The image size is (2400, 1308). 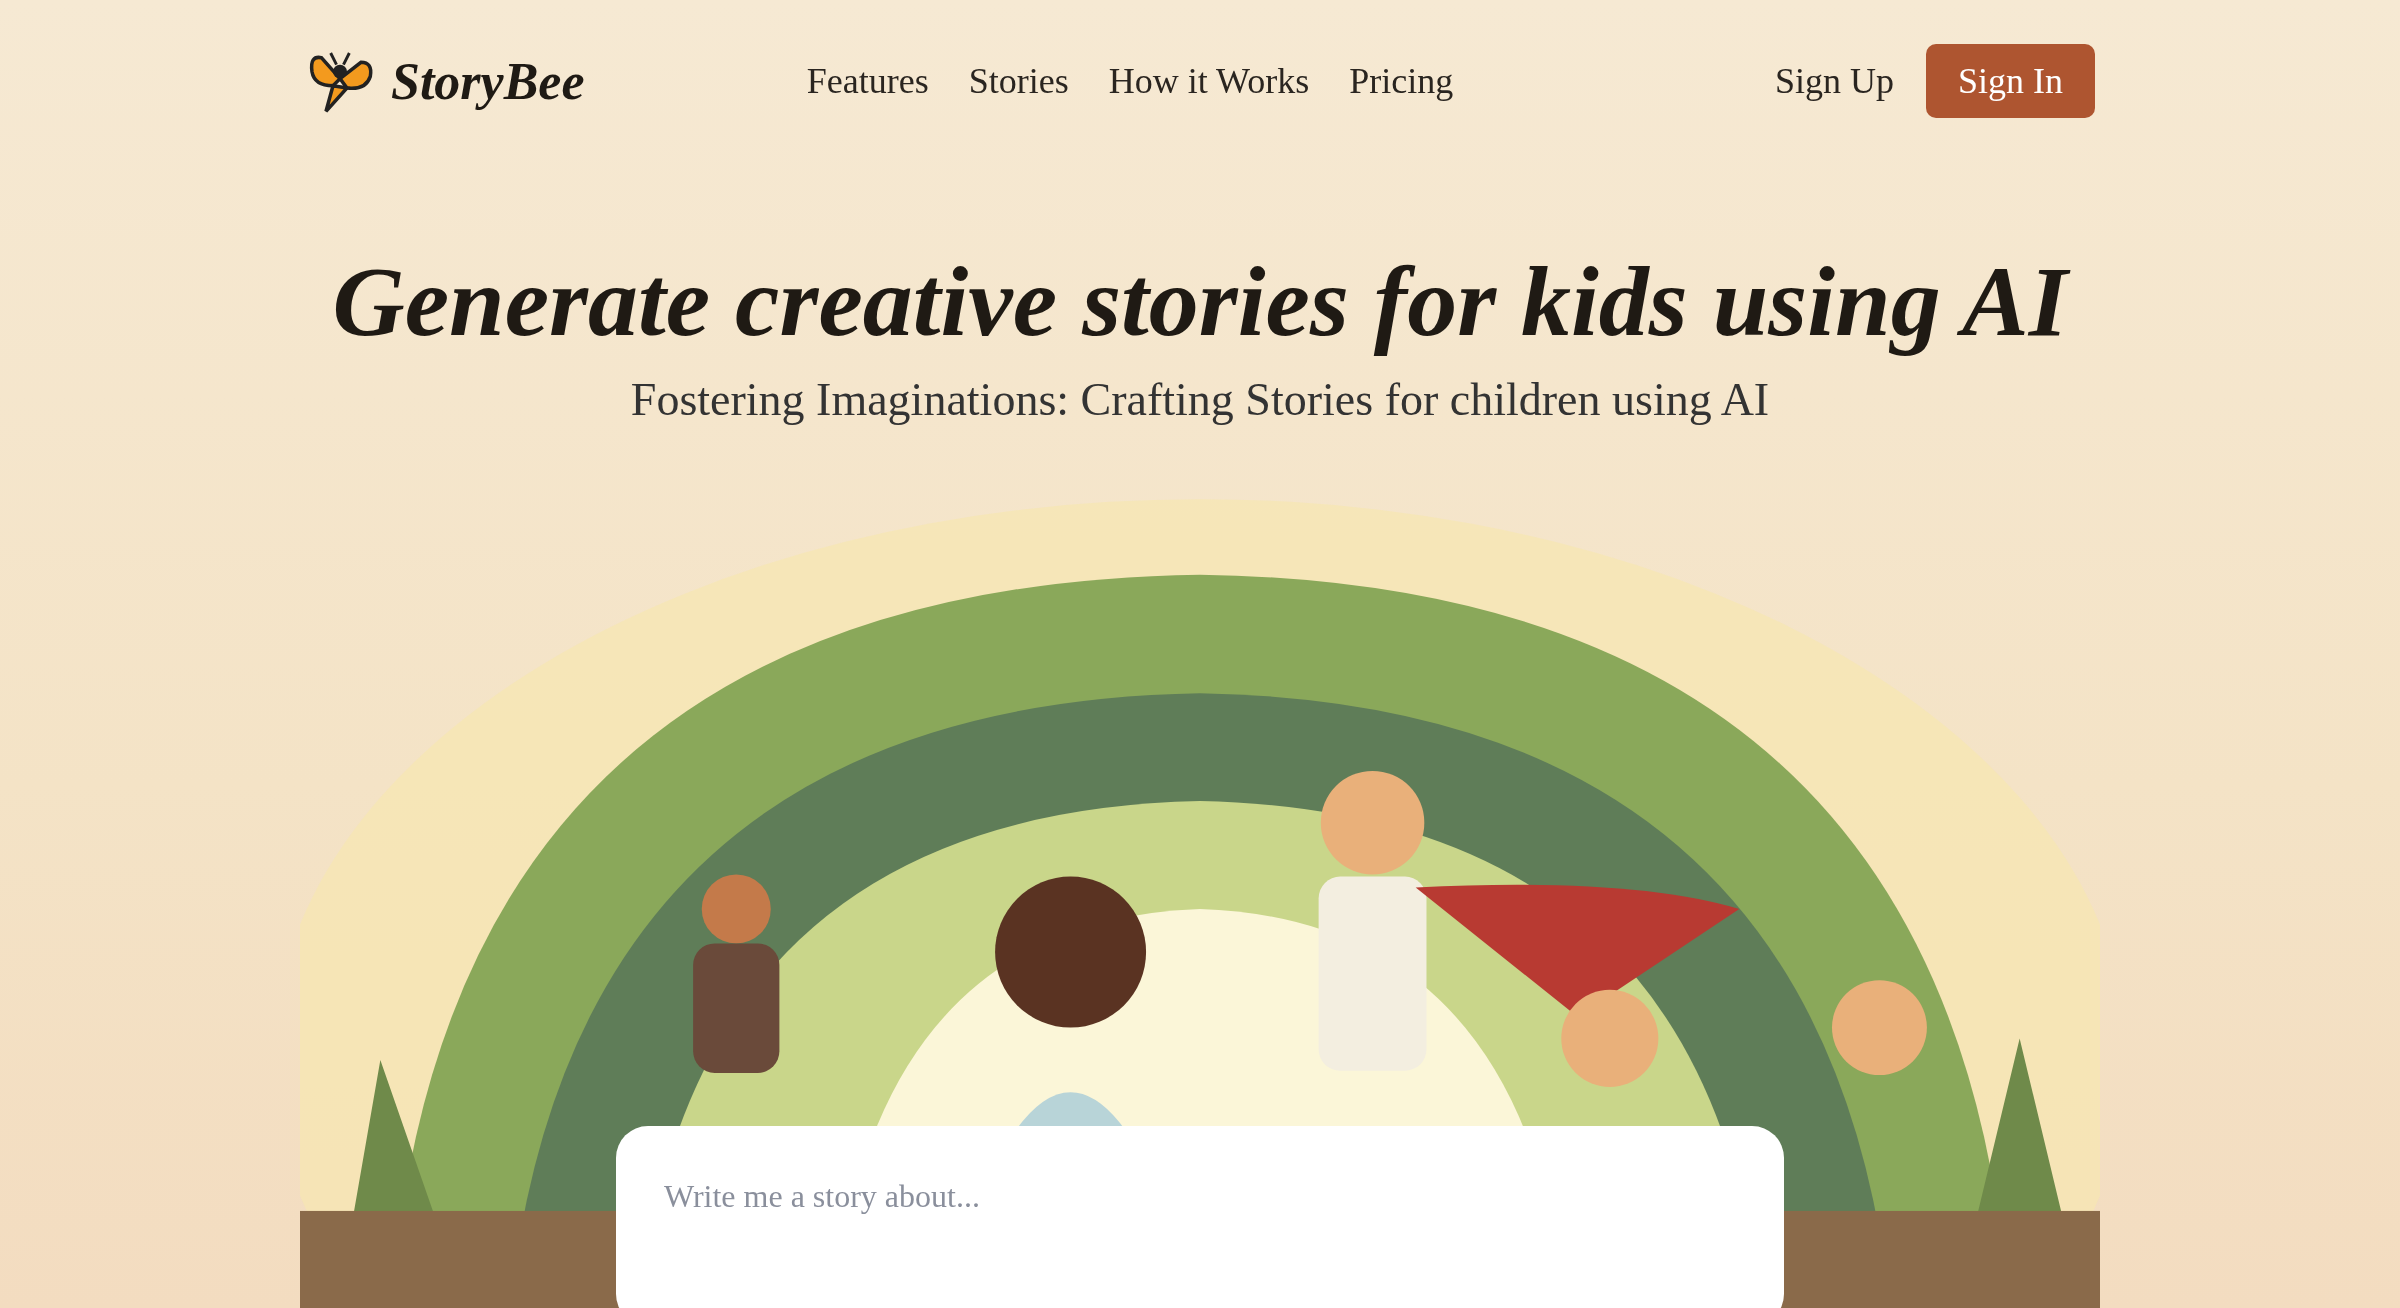 I want to click on sign-in-button: Sign In, so click(x=2010, y=81).